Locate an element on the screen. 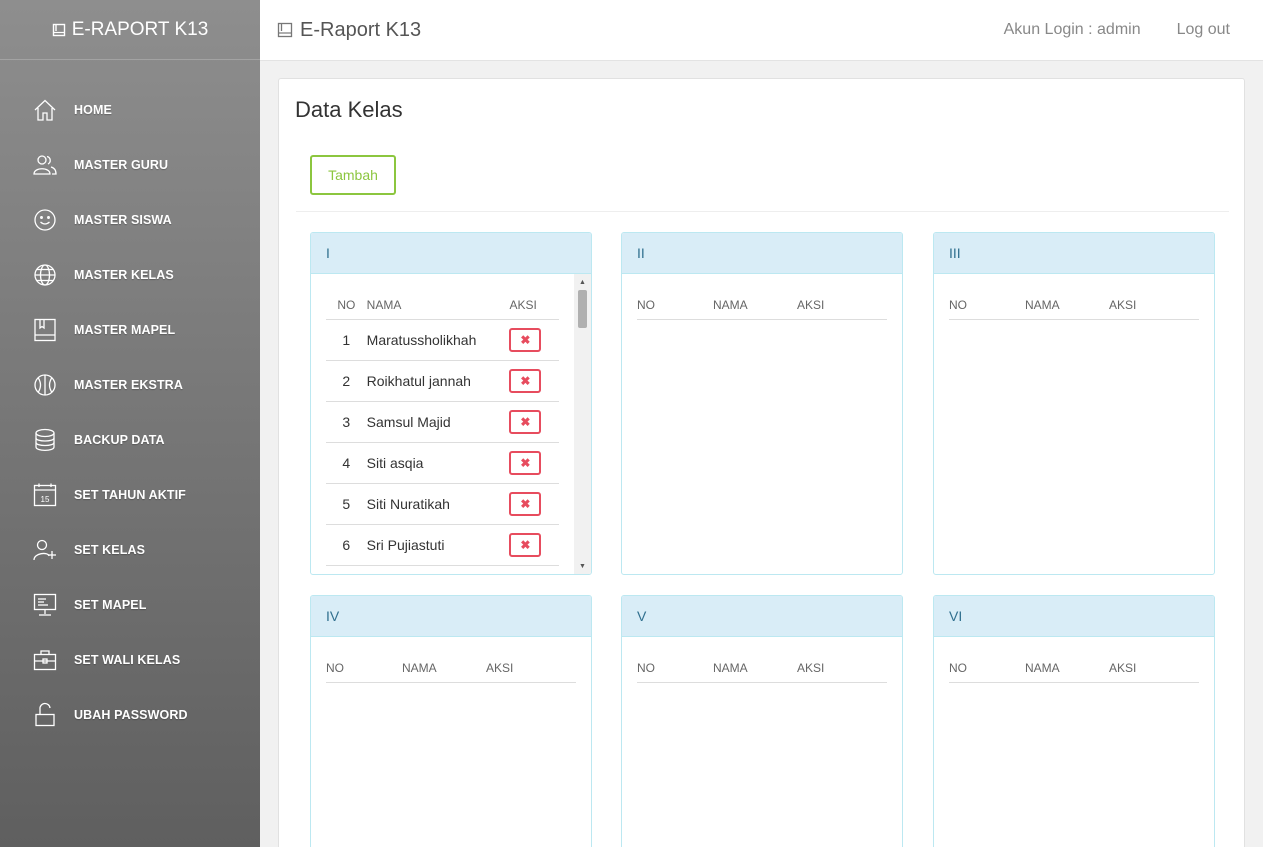  panel-title: VI is located at coordinates (1074, 616).